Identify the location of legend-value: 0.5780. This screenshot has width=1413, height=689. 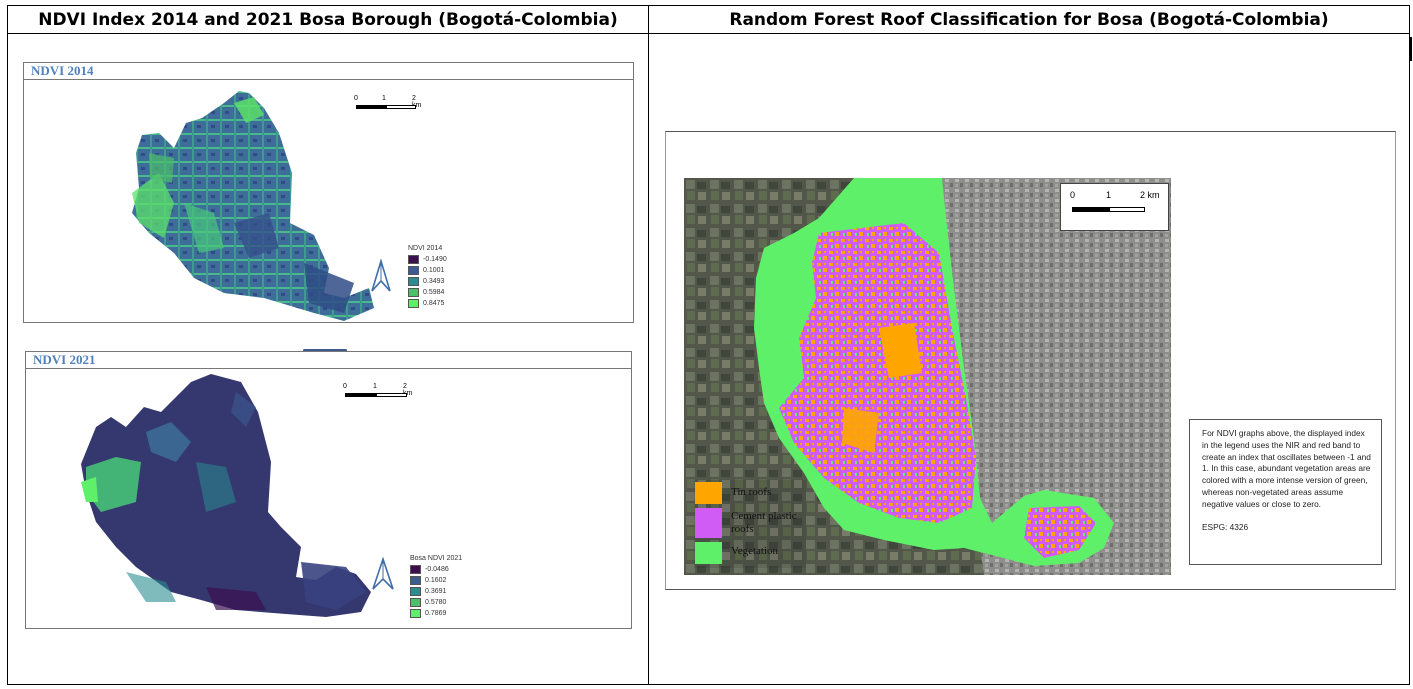
(436, 602).